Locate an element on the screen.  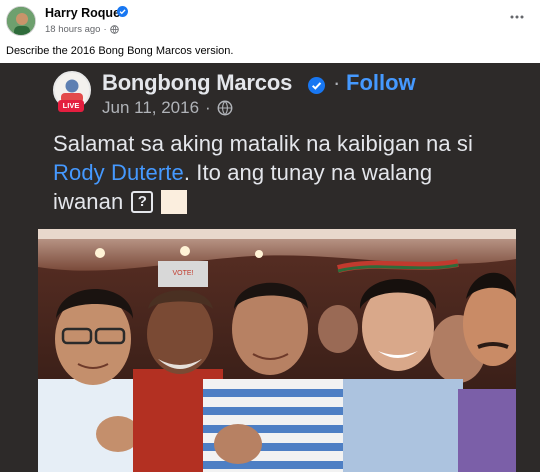
author-avatar is located at coordinates (21, 21).